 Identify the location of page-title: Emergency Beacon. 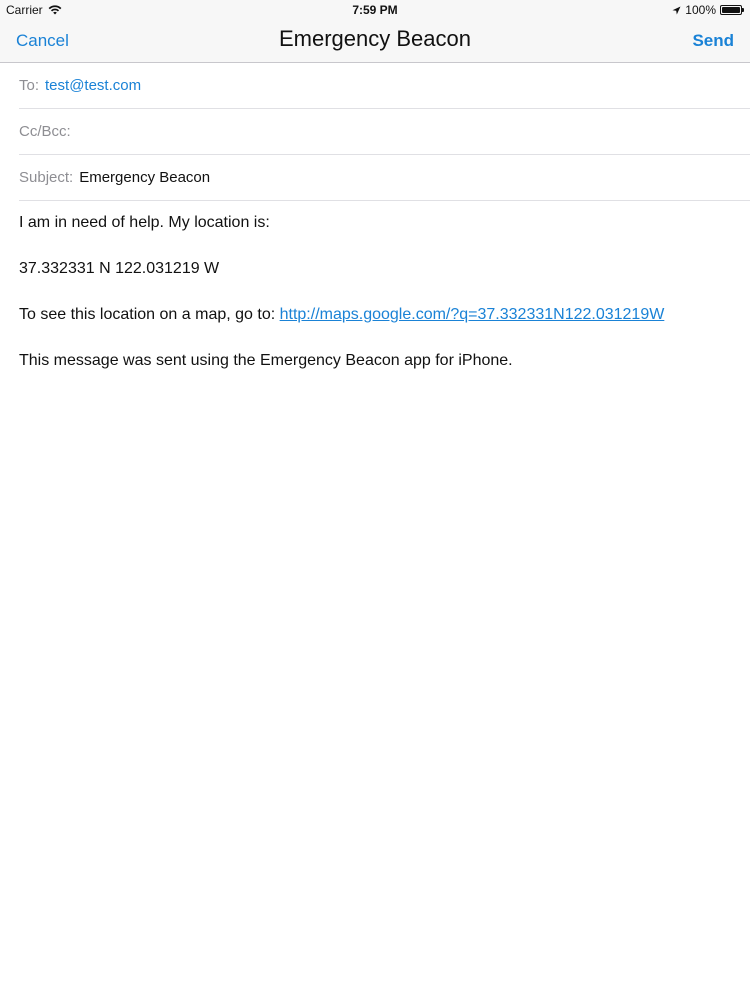
(375, 38).